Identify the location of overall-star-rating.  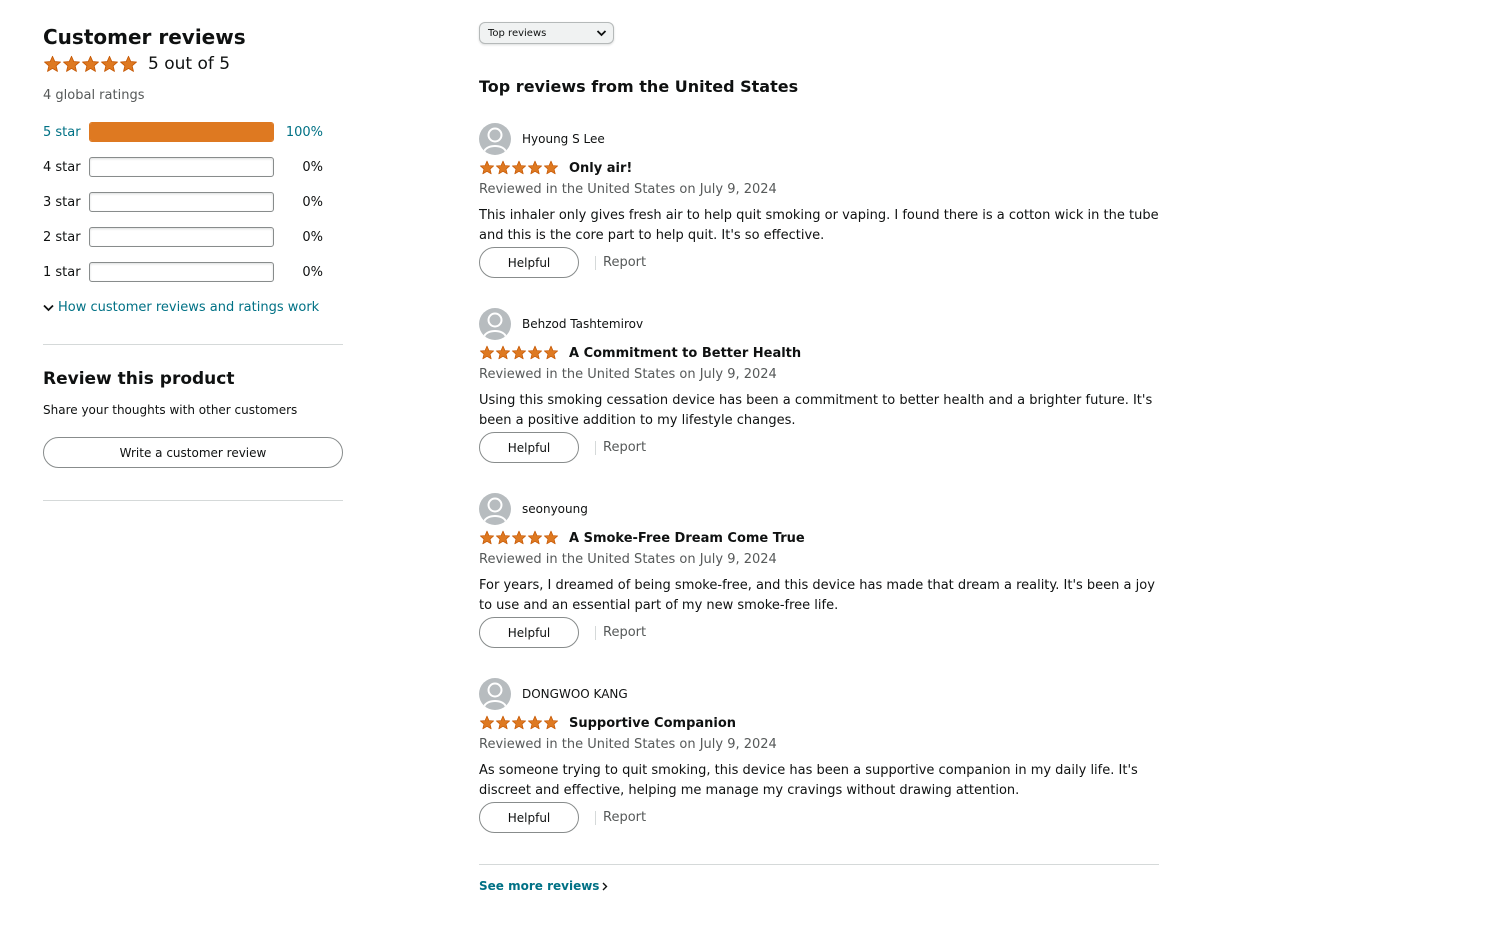
(90, 64).